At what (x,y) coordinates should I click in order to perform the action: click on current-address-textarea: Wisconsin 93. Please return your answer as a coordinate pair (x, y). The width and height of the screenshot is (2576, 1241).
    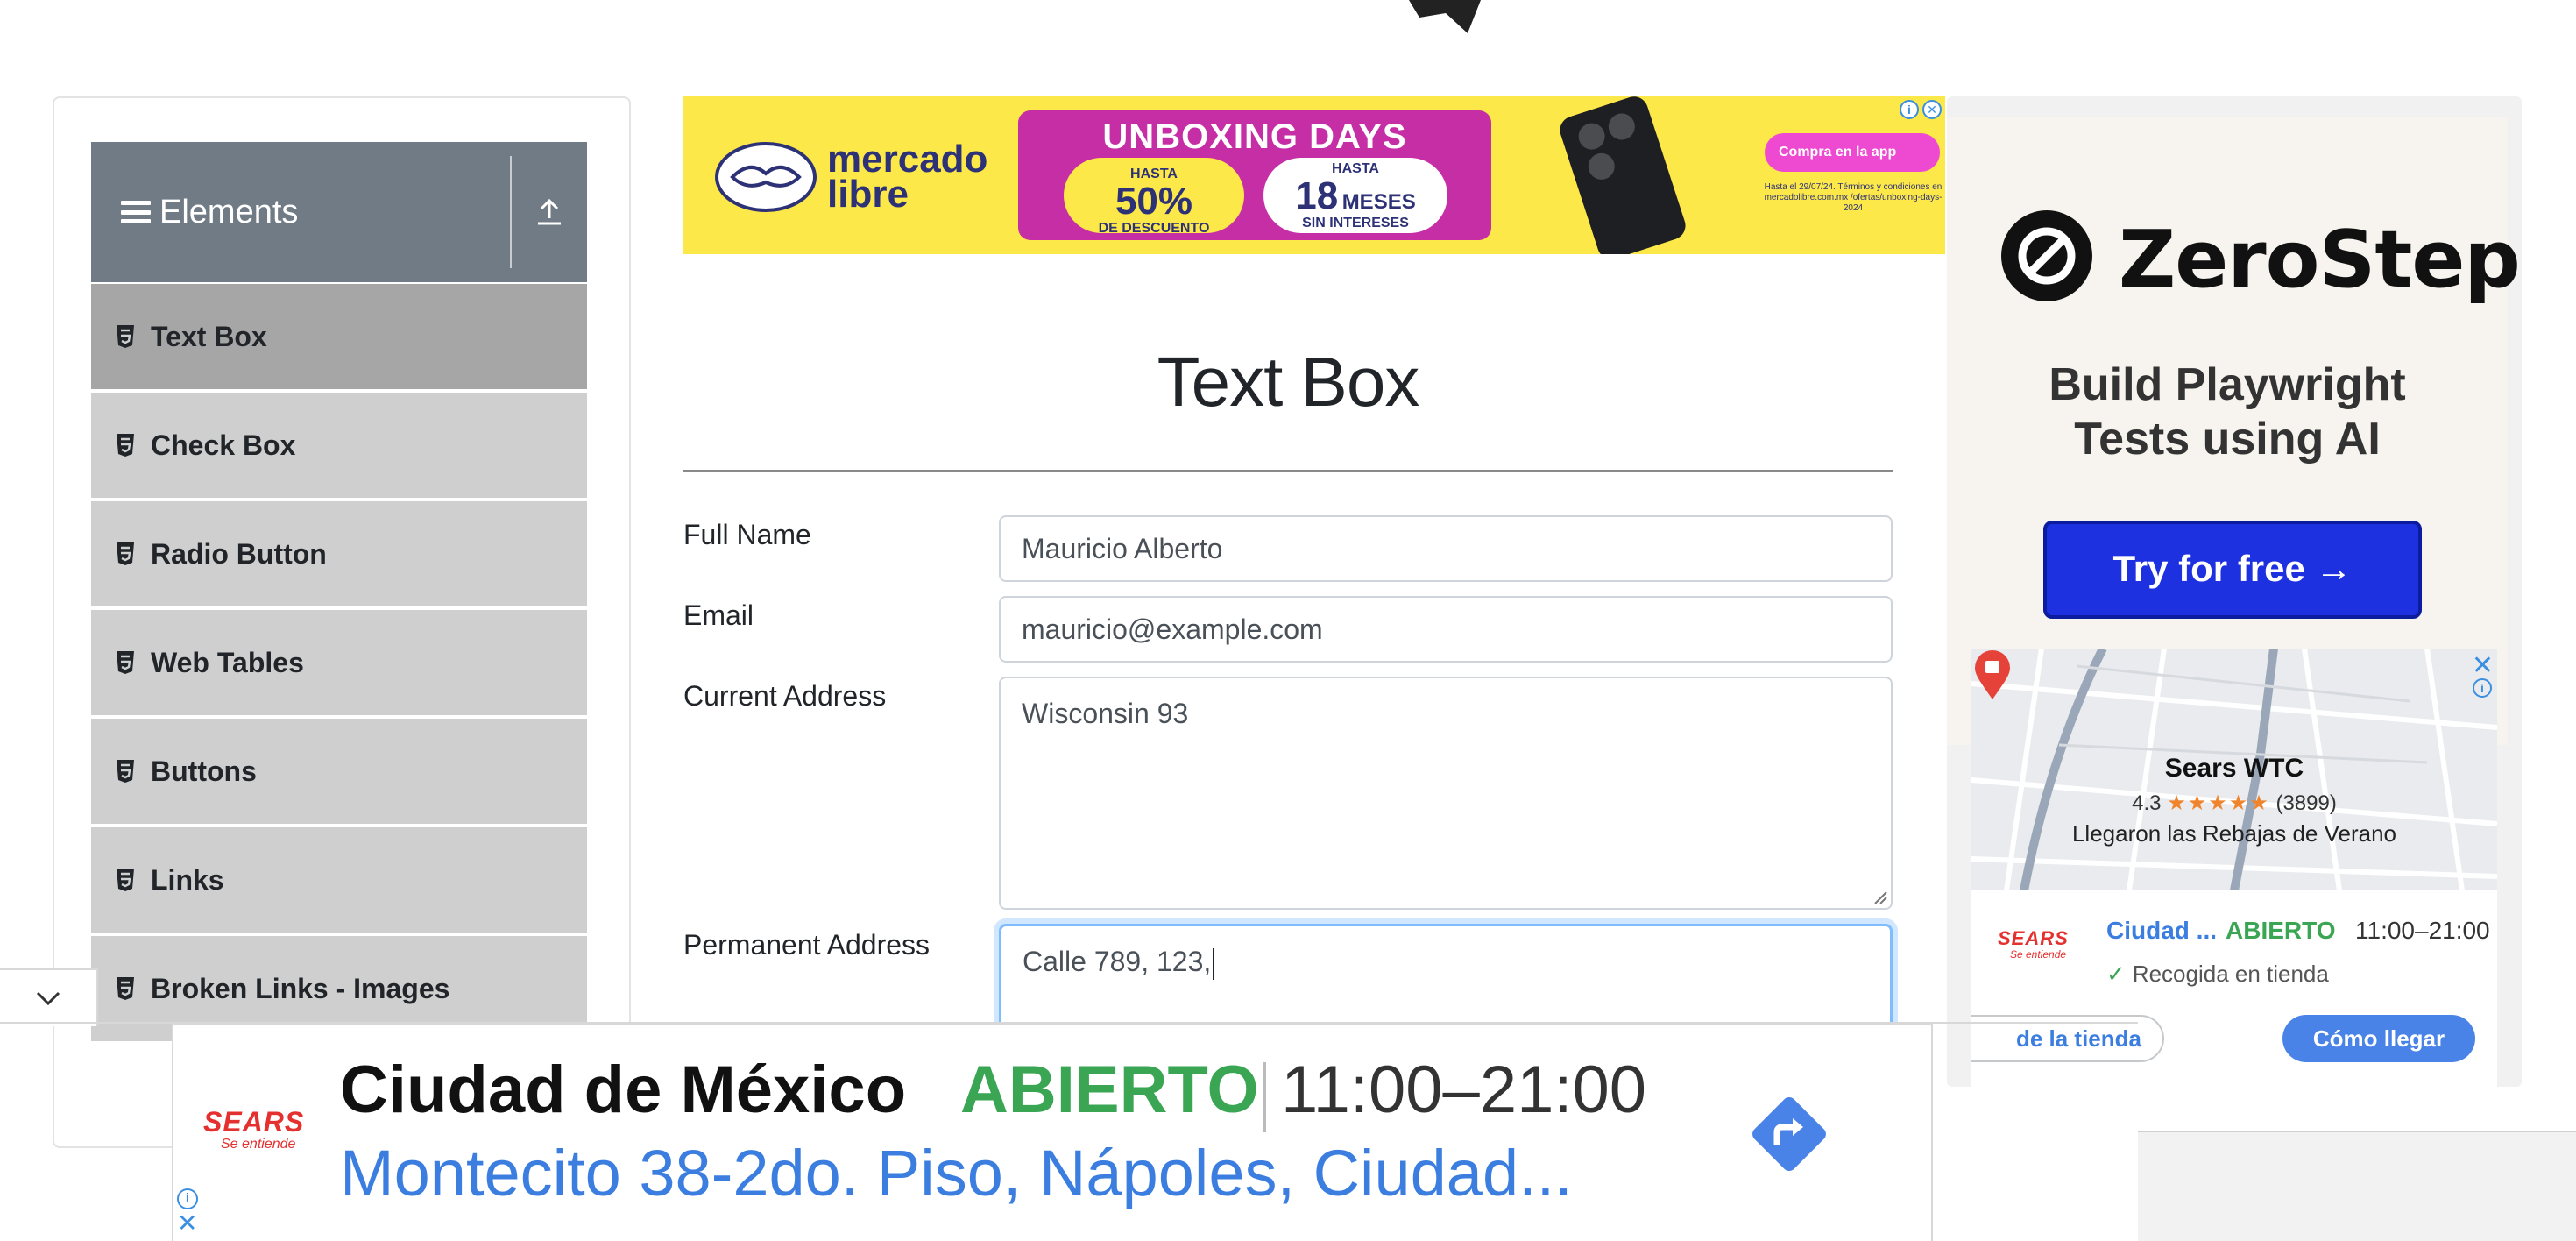
    Looking at the image, I should click on (1446, 793).